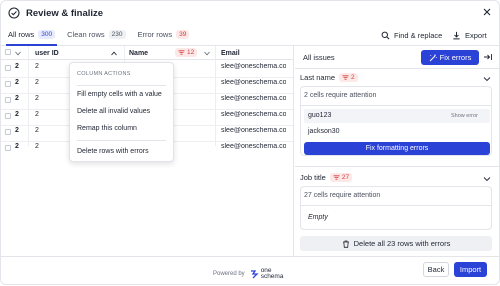  What do you see at coordinates (318, 77) in the screenshot?
I see `issue-column-name: Last name` at bounding box center [318, 77].